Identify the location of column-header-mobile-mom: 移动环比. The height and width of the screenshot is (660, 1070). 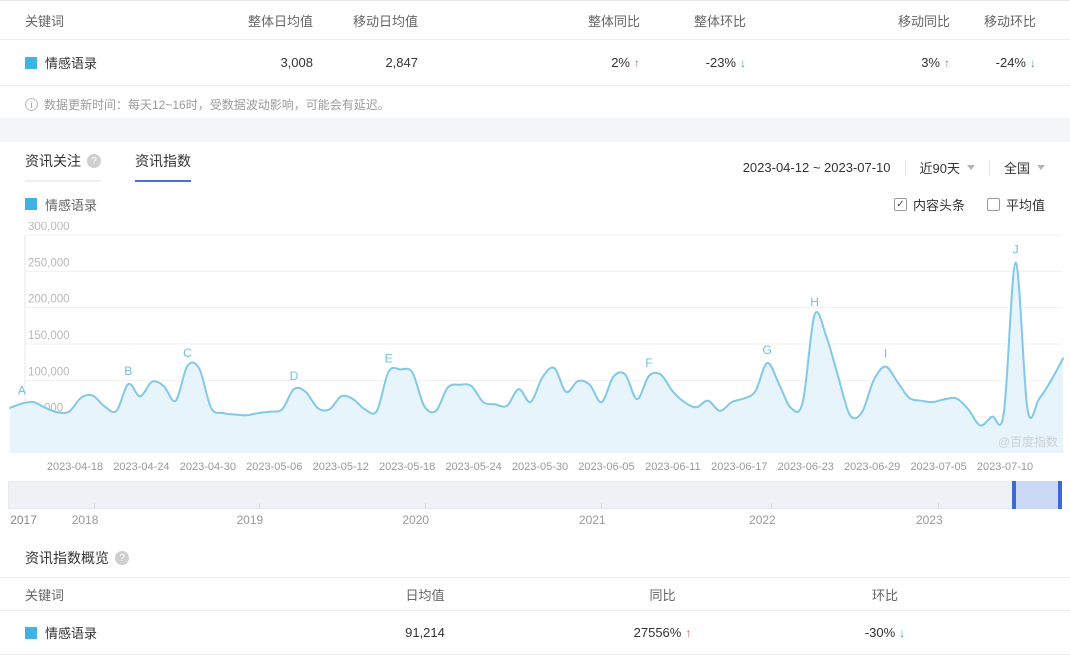
(1009, 21).